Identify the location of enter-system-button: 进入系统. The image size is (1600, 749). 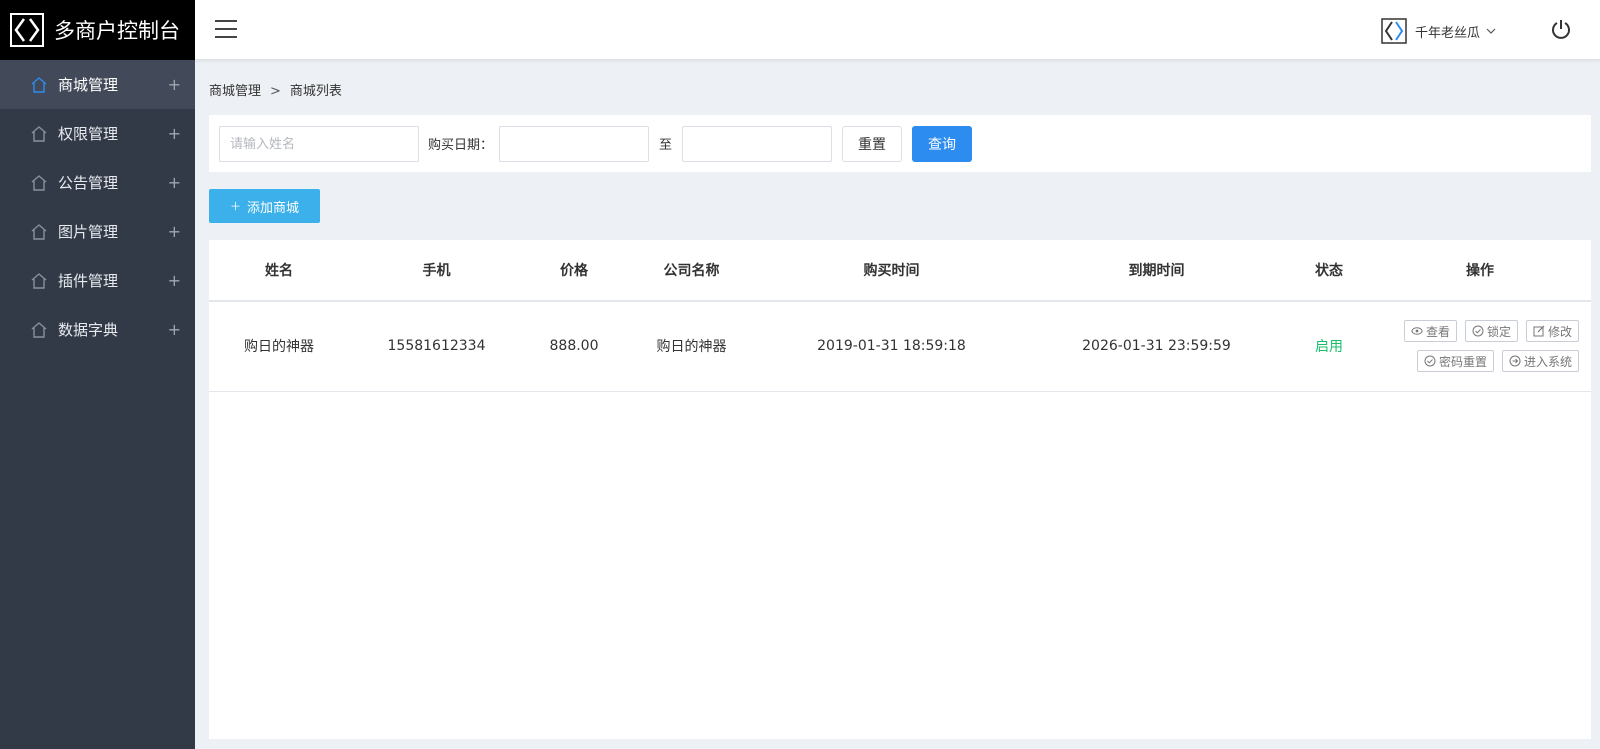
(1540, 361).